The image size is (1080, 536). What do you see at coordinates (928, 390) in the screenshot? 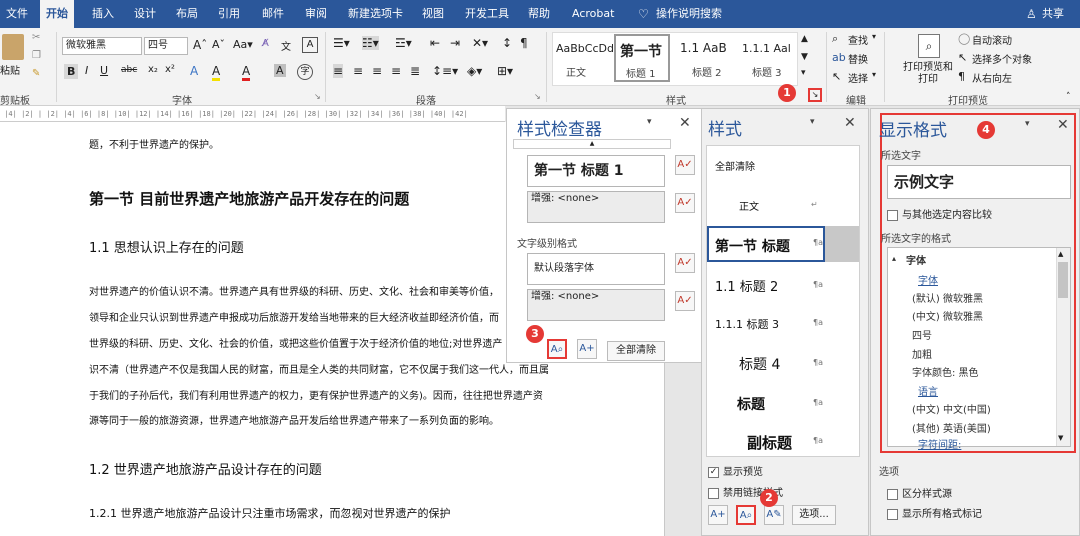
I see `language-link: 语言` at bounding box center [928, 390].